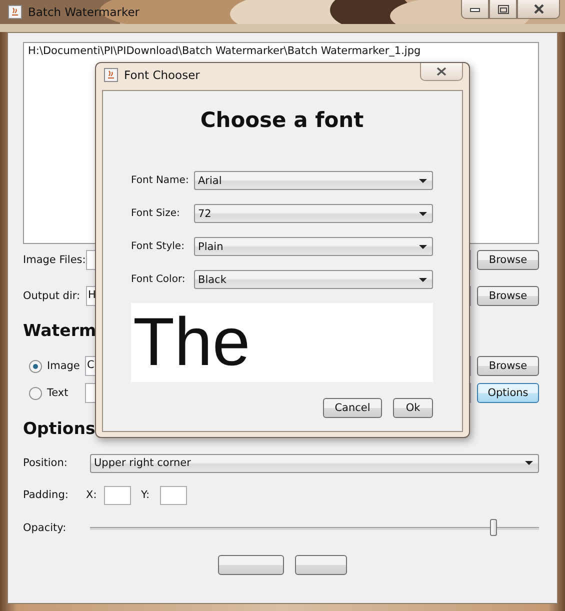 Image resolution: width=565 pixels, height=611 pixels. What do you see at coordinates (313, 180) in the screenshot?
I see `dropdown: Arial` at bounding box center [313, 180].